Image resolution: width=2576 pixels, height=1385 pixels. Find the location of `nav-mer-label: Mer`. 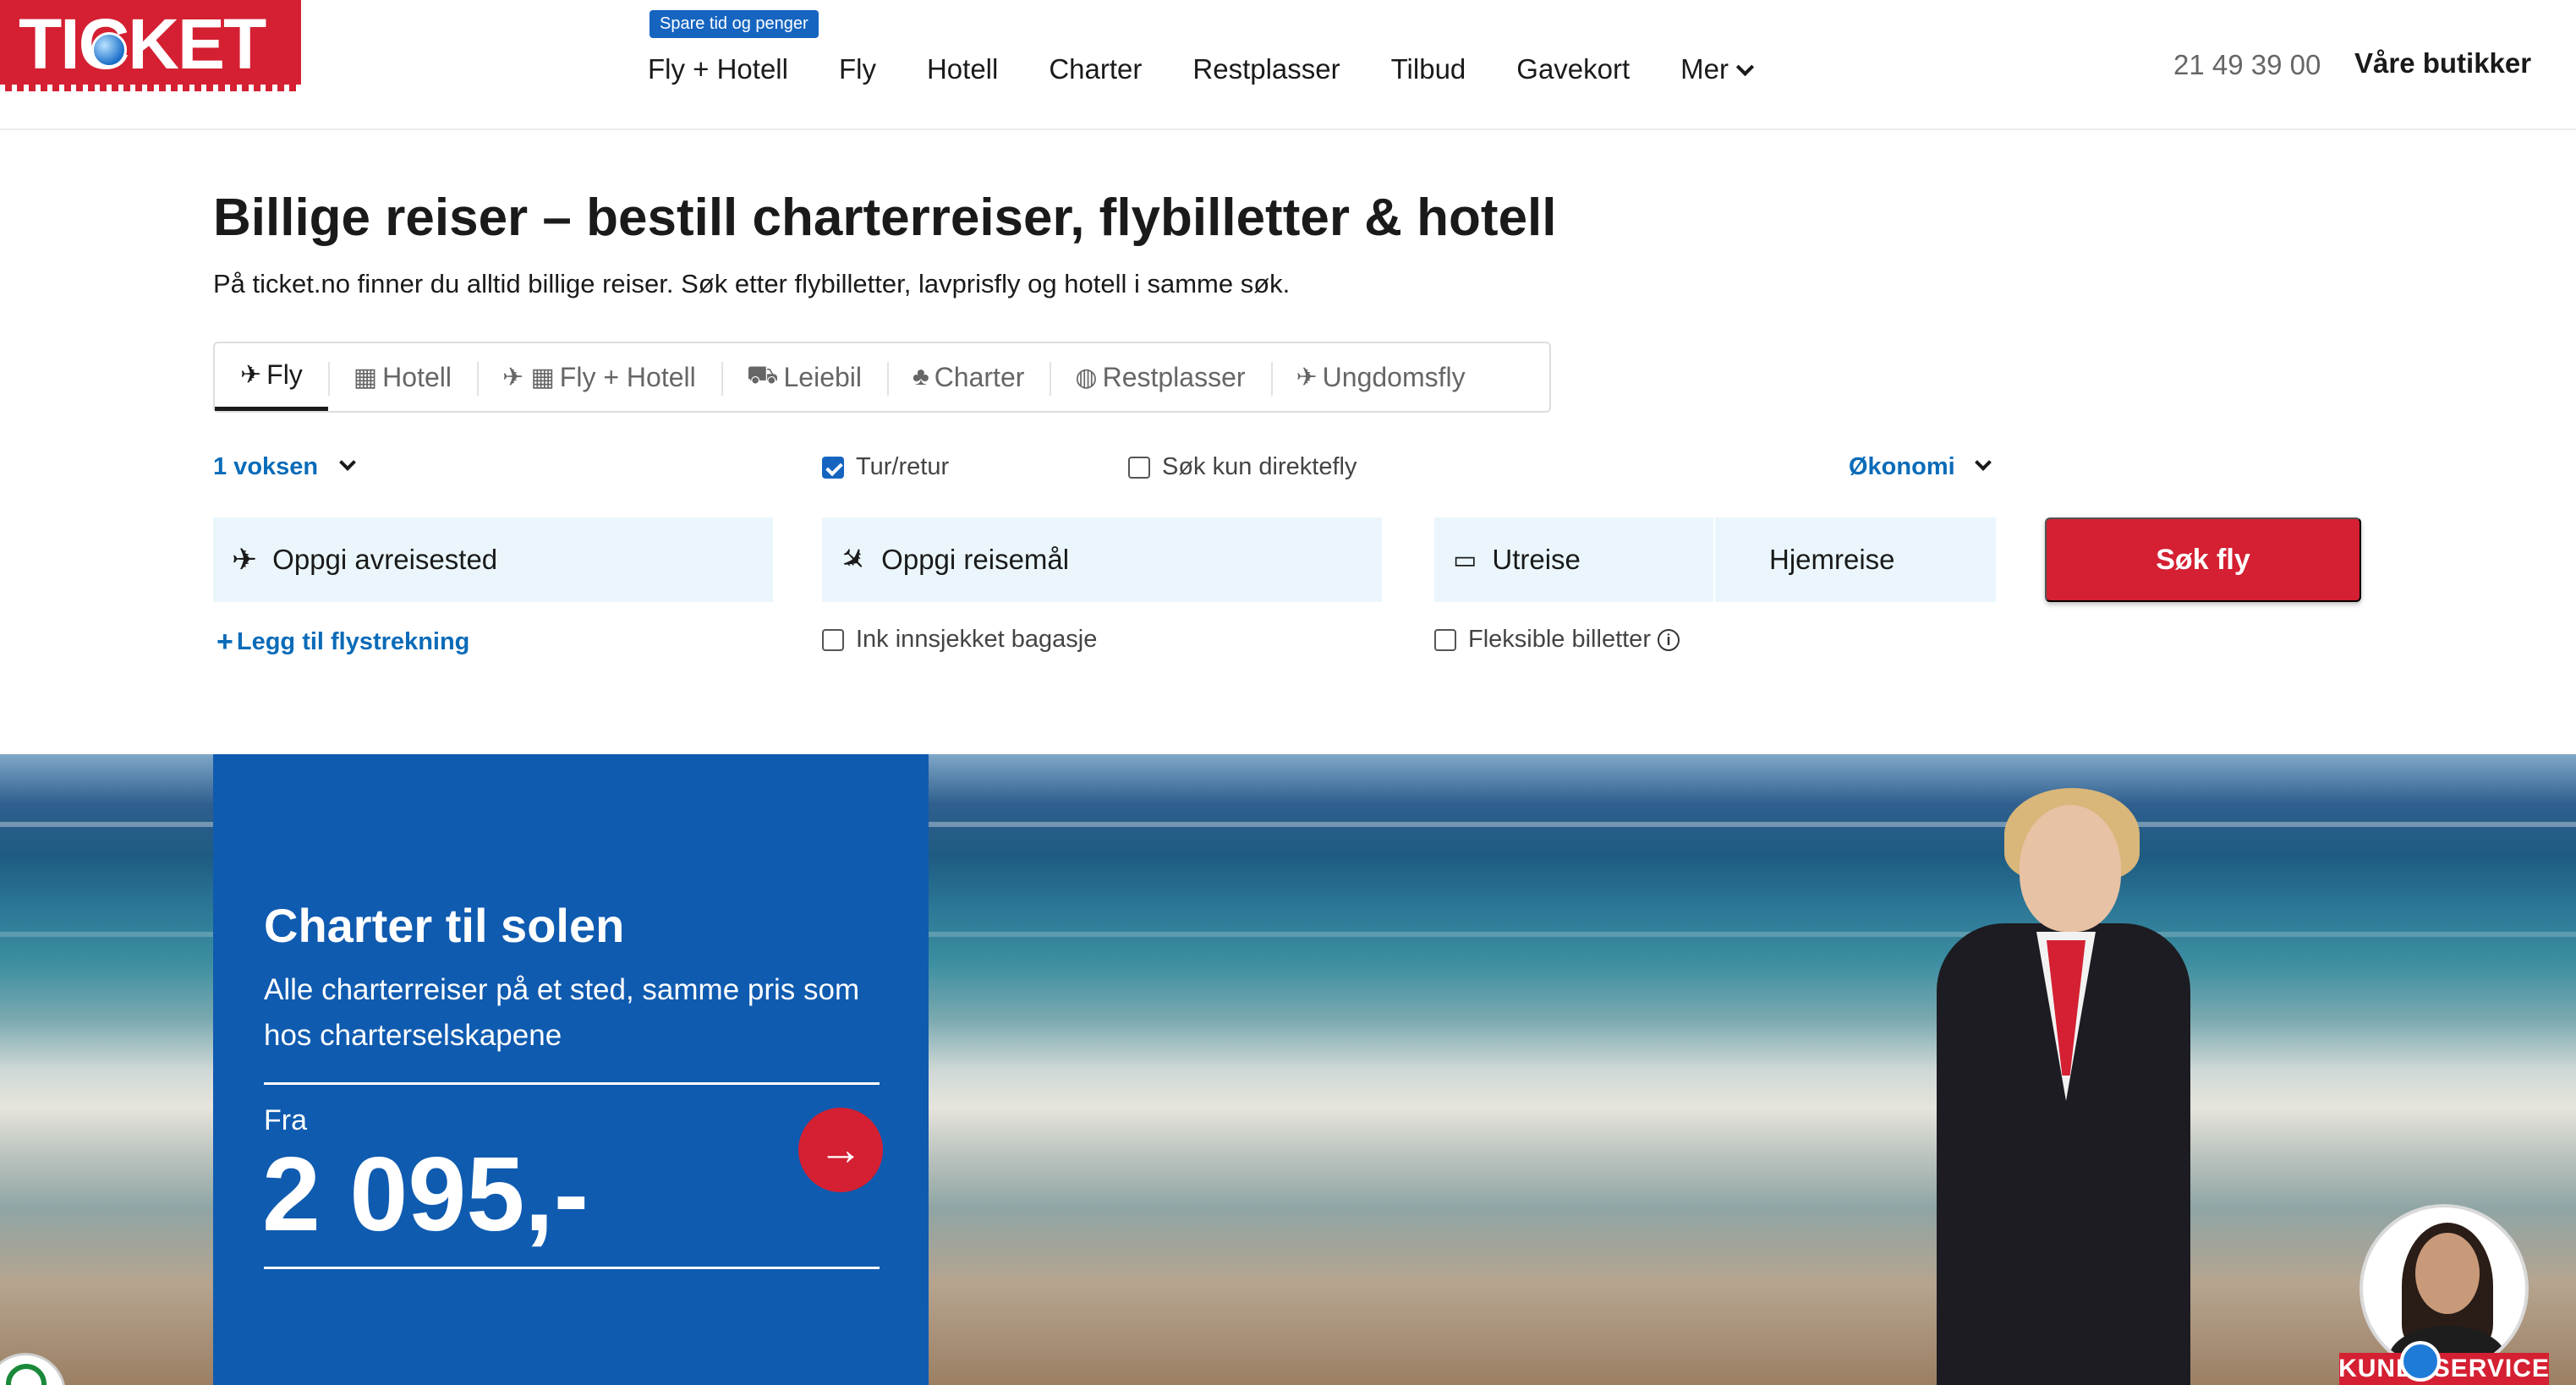

nav-mer-label: Mer is located at coordinates (1704, 69).